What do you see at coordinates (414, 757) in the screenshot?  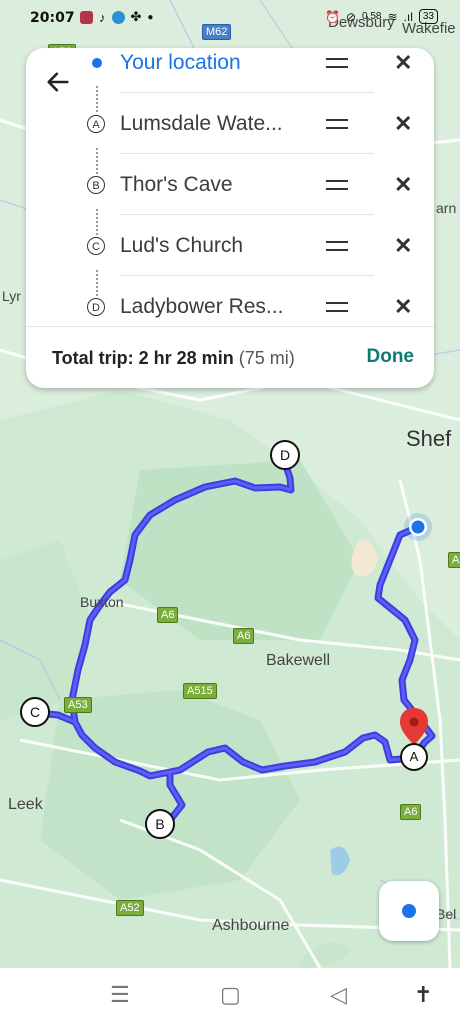 I see `waypoint-marker-a: A` at bounding box center [414, 757].